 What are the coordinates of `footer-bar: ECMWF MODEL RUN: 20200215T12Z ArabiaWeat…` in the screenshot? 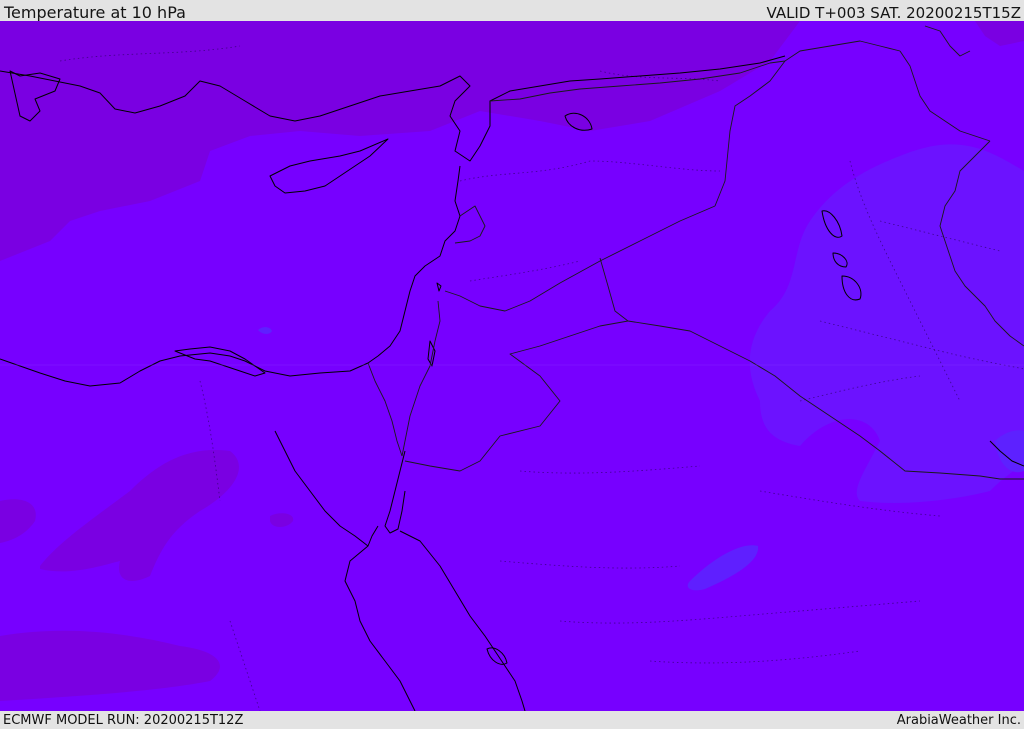 It's located at (512, 720).